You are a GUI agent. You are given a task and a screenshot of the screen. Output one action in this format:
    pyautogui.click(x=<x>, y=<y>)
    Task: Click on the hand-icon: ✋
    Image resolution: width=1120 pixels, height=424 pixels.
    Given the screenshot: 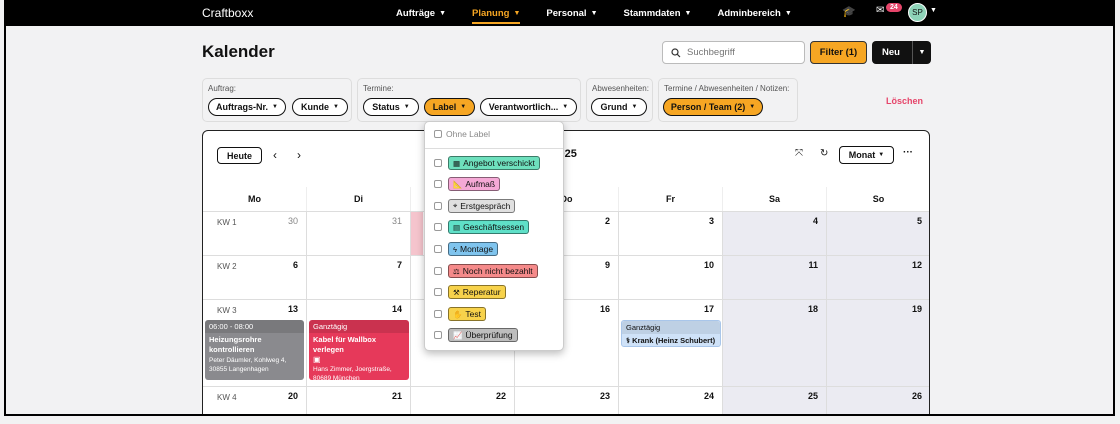 What is the action you would take?
    pyautogui.click(x=458, y=314)
    